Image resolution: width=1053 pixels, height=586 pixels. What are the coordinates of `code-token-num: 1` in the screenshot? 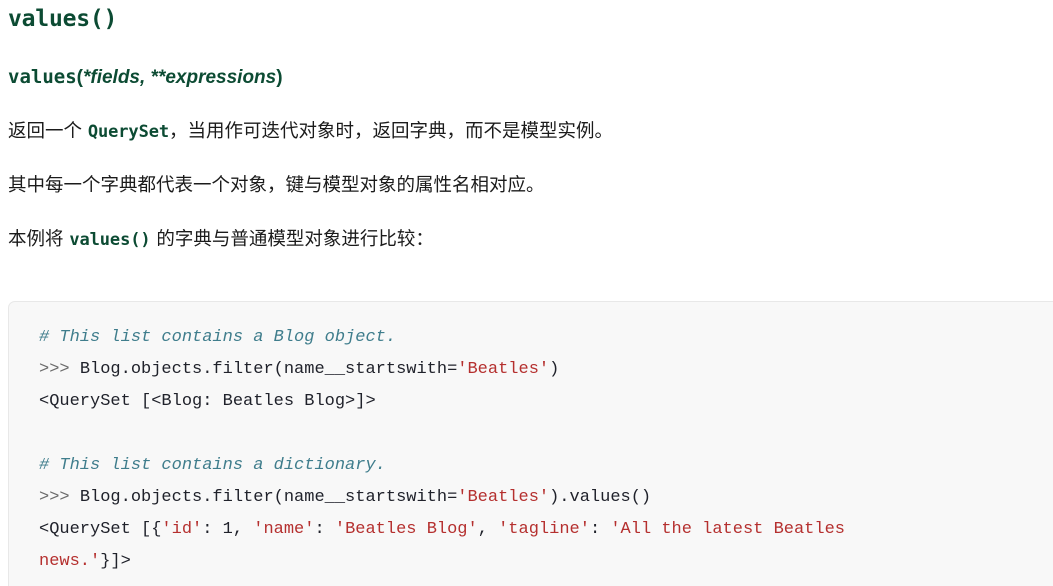 It's located at (227, 529).